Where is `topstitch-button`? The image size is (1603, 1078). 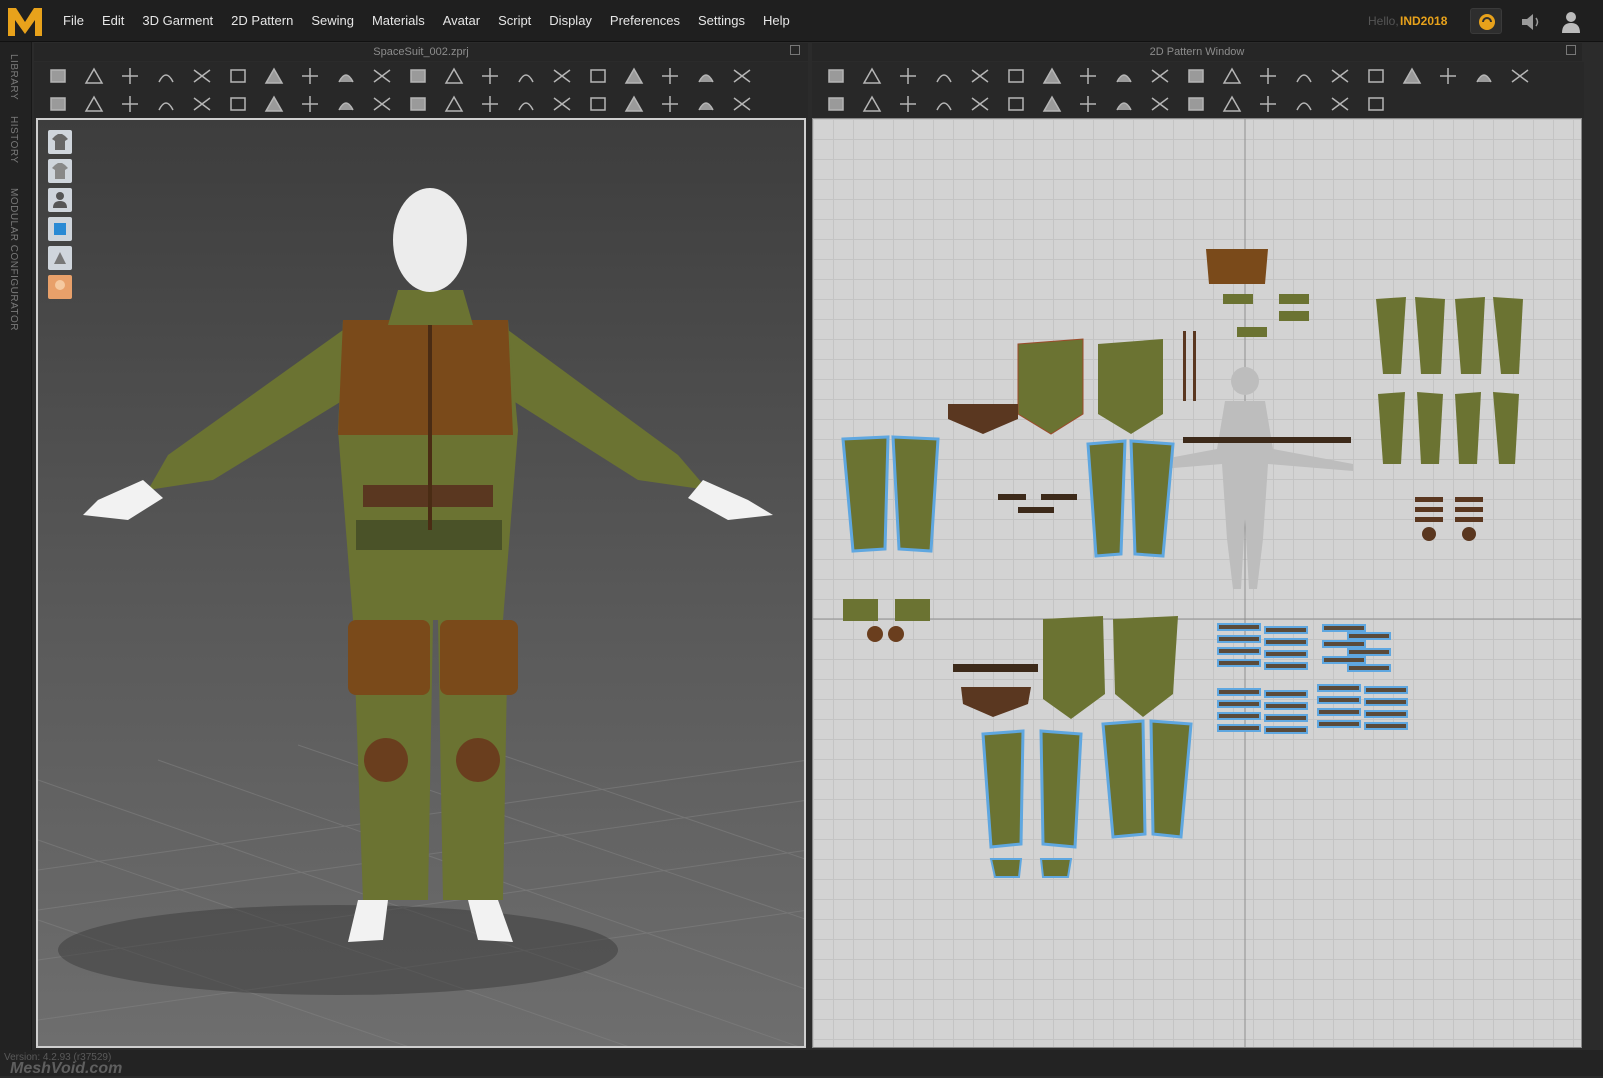
topstitch-button is located at coordinates (274, 76).